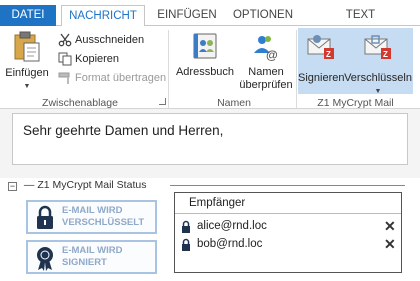 The height and width of the screenshot is (281, 420). What do you see at coordinates (263, 15) in the screenshot?
I see `tab-options: OPTIONEN` at bounding box center [263, 15].